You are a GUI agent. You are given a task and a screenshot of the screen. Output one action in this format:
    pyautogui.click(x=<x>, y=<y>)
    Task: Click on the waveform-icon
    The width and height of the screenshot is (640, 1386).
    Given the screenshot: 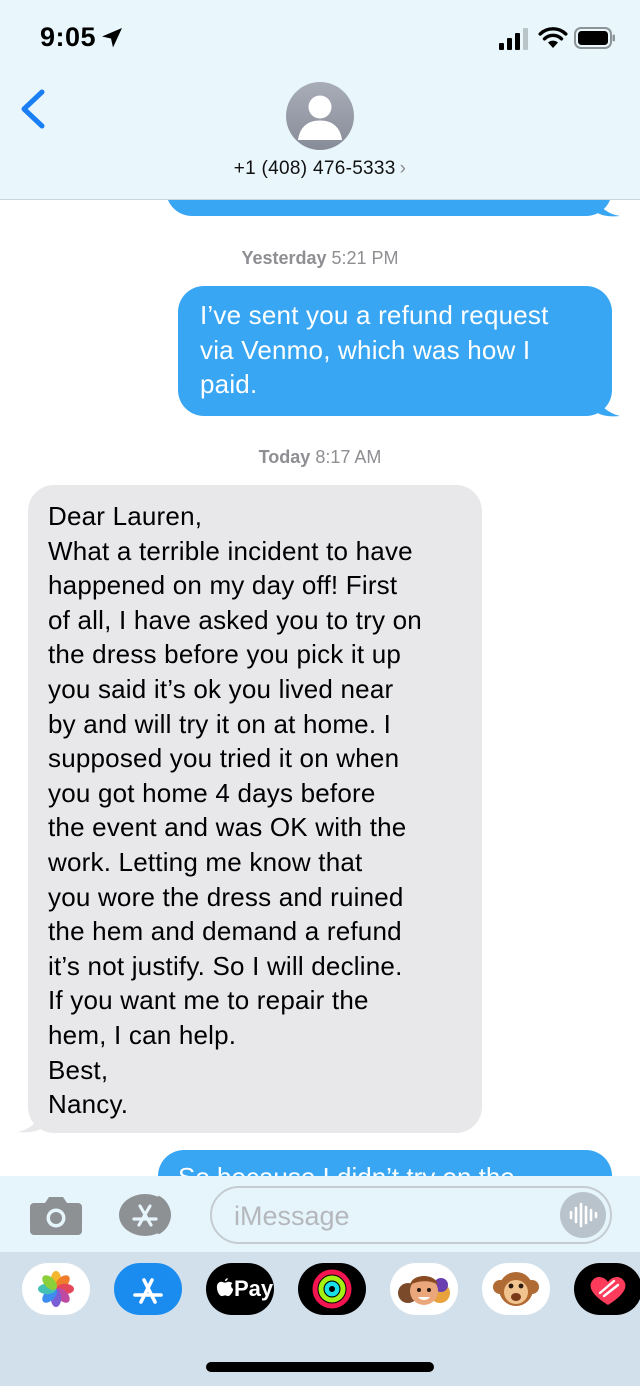 What is the action you would take?
    pyautogui.click(x=583, y=1215)
    